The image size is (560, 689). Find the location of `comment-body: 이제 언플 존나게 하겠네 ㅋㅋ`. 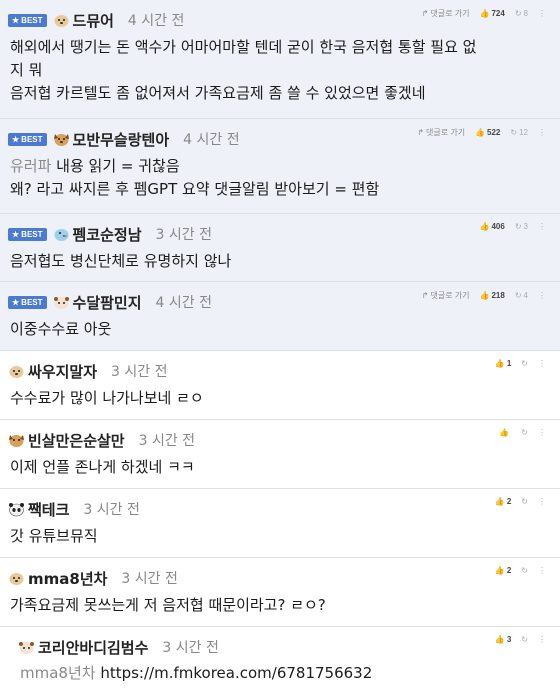

comment-body: 이제 언플 존나게 하겠네 ㅋㅋ is located at coordinates (102, 467).